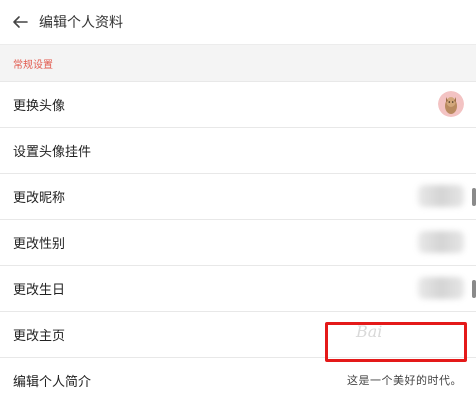 Image resolution: width=476 pixels, height=400 pixels. Describe the element at coordinates (396, 342) in the screenshot. I see `highlight-box` at that location.